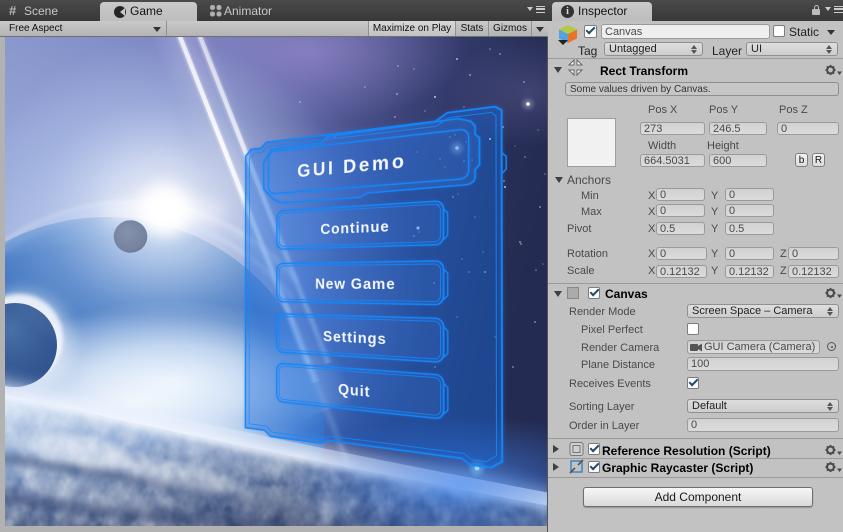 The height and width of the screenshot is (532, 843). I want to click on svg-text: Quit, so click(354, 390).